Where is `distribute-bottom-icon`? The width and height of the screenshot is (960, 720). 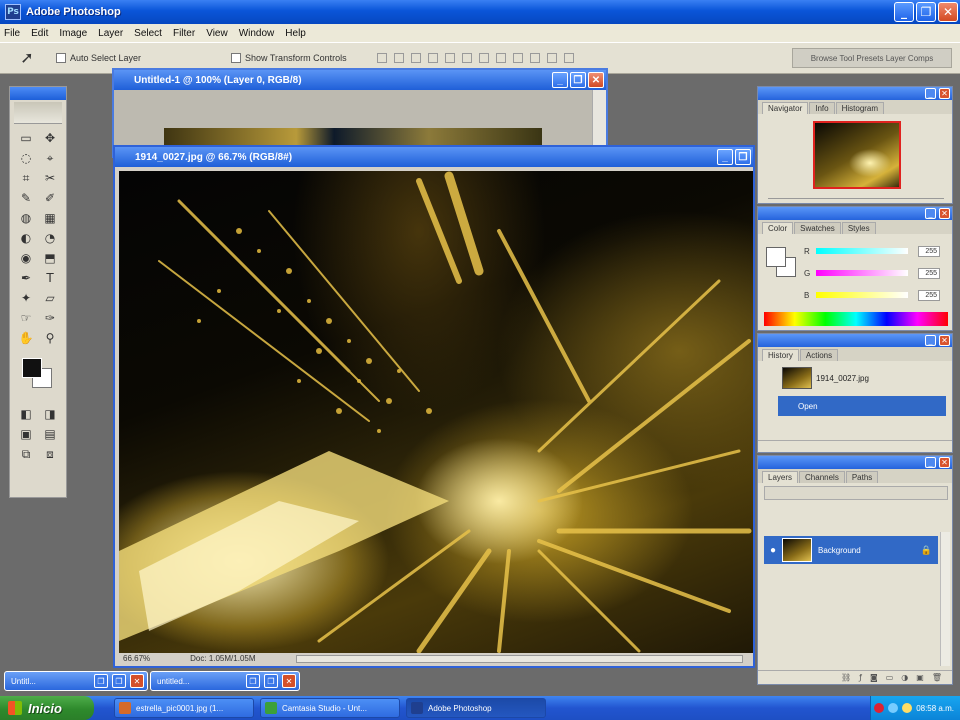
distribute-bottom-icon is located at coordinates (517, 58).